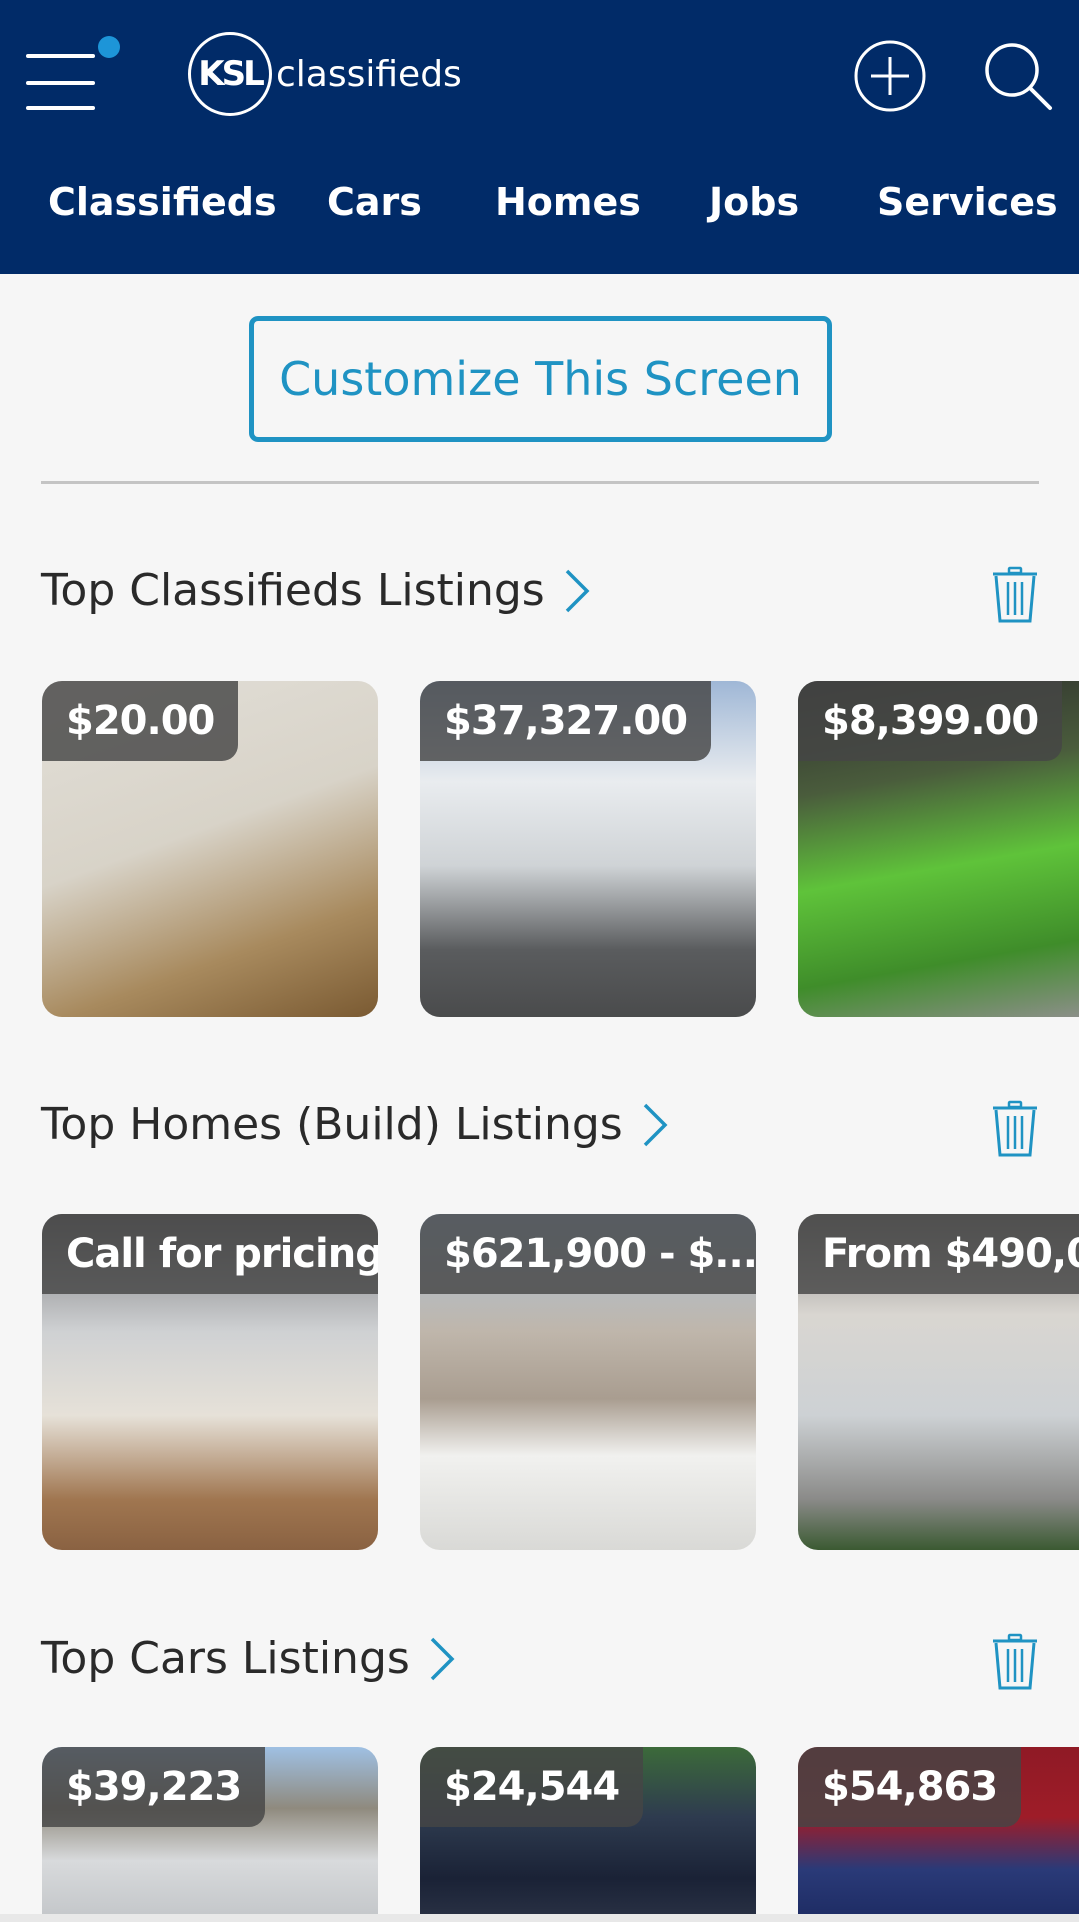 This screenshot has width=1079, height=1922. I want to click on section-title: Top Cars Listings, so click(225, 1658).